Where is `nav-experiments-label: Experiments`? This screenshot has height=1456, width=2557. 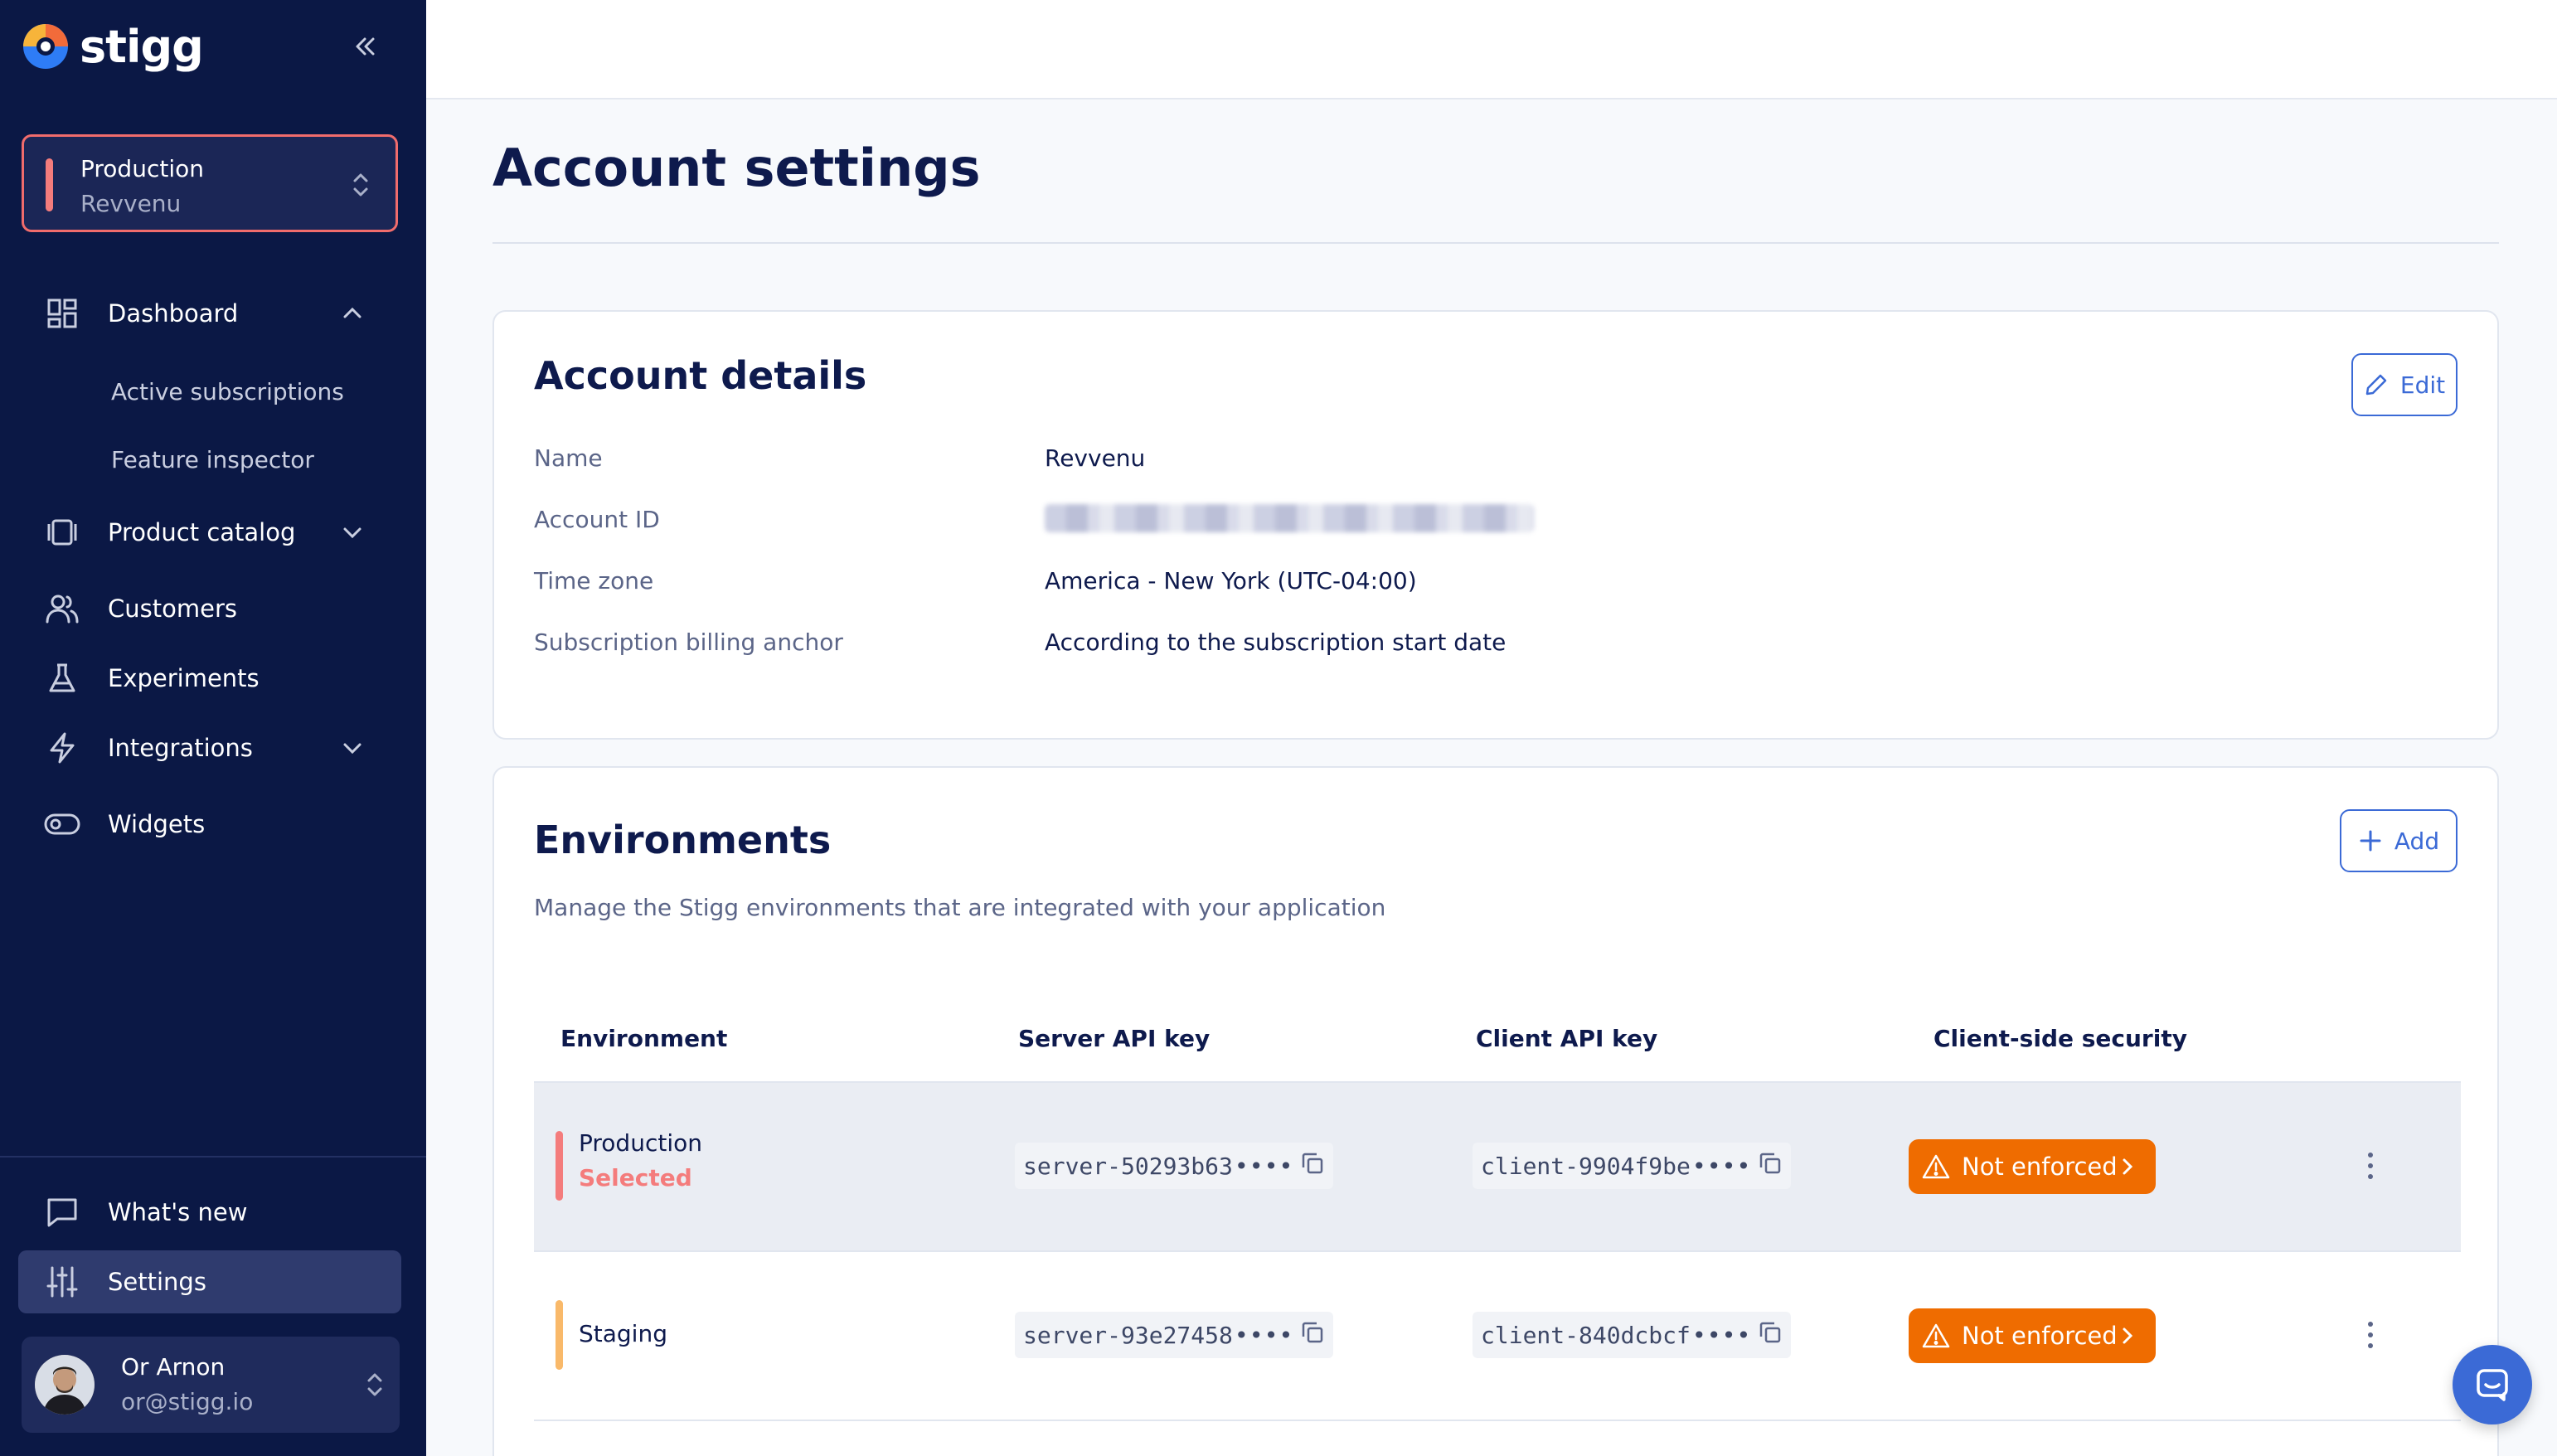
nav-experiments-label: Experiments is located at coordinates (184, 678).